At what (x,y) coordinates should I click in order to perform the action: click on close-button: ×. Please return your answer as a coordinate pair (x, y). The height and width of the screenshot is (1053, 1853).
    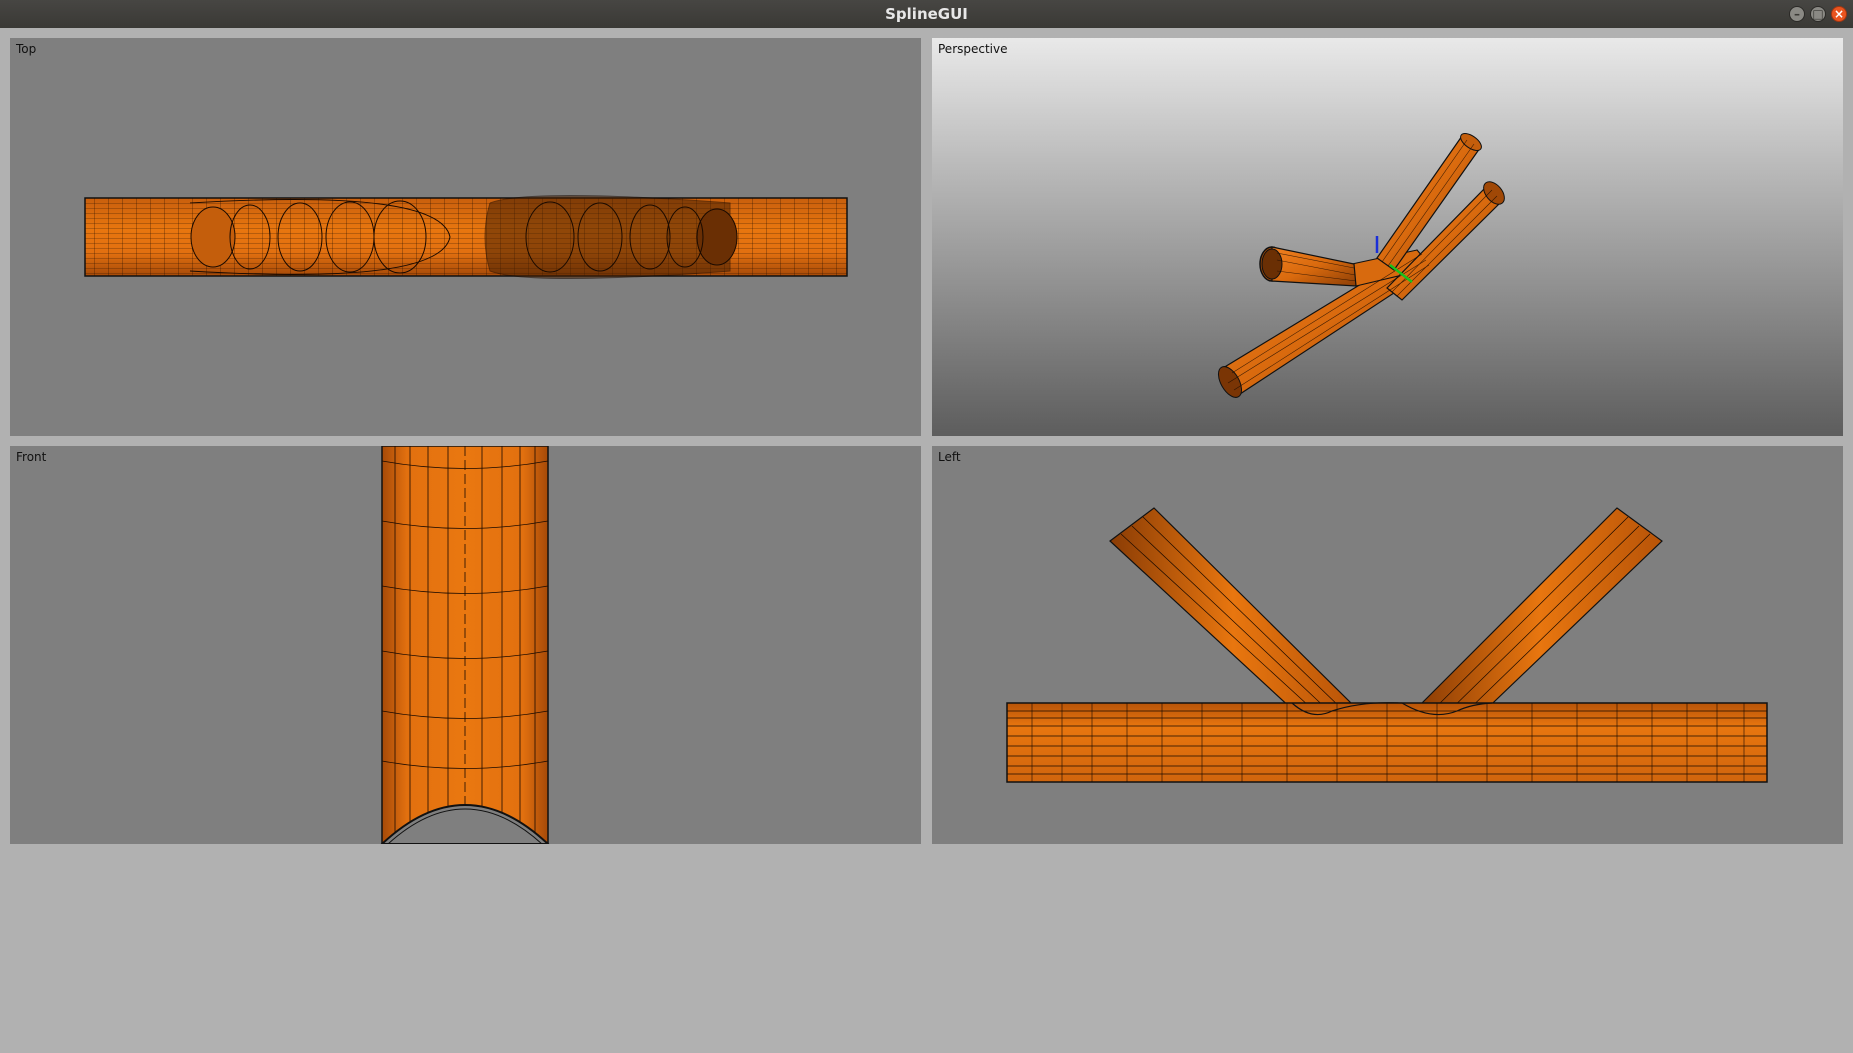
    Looking at the image, I should click on (1839, 14).